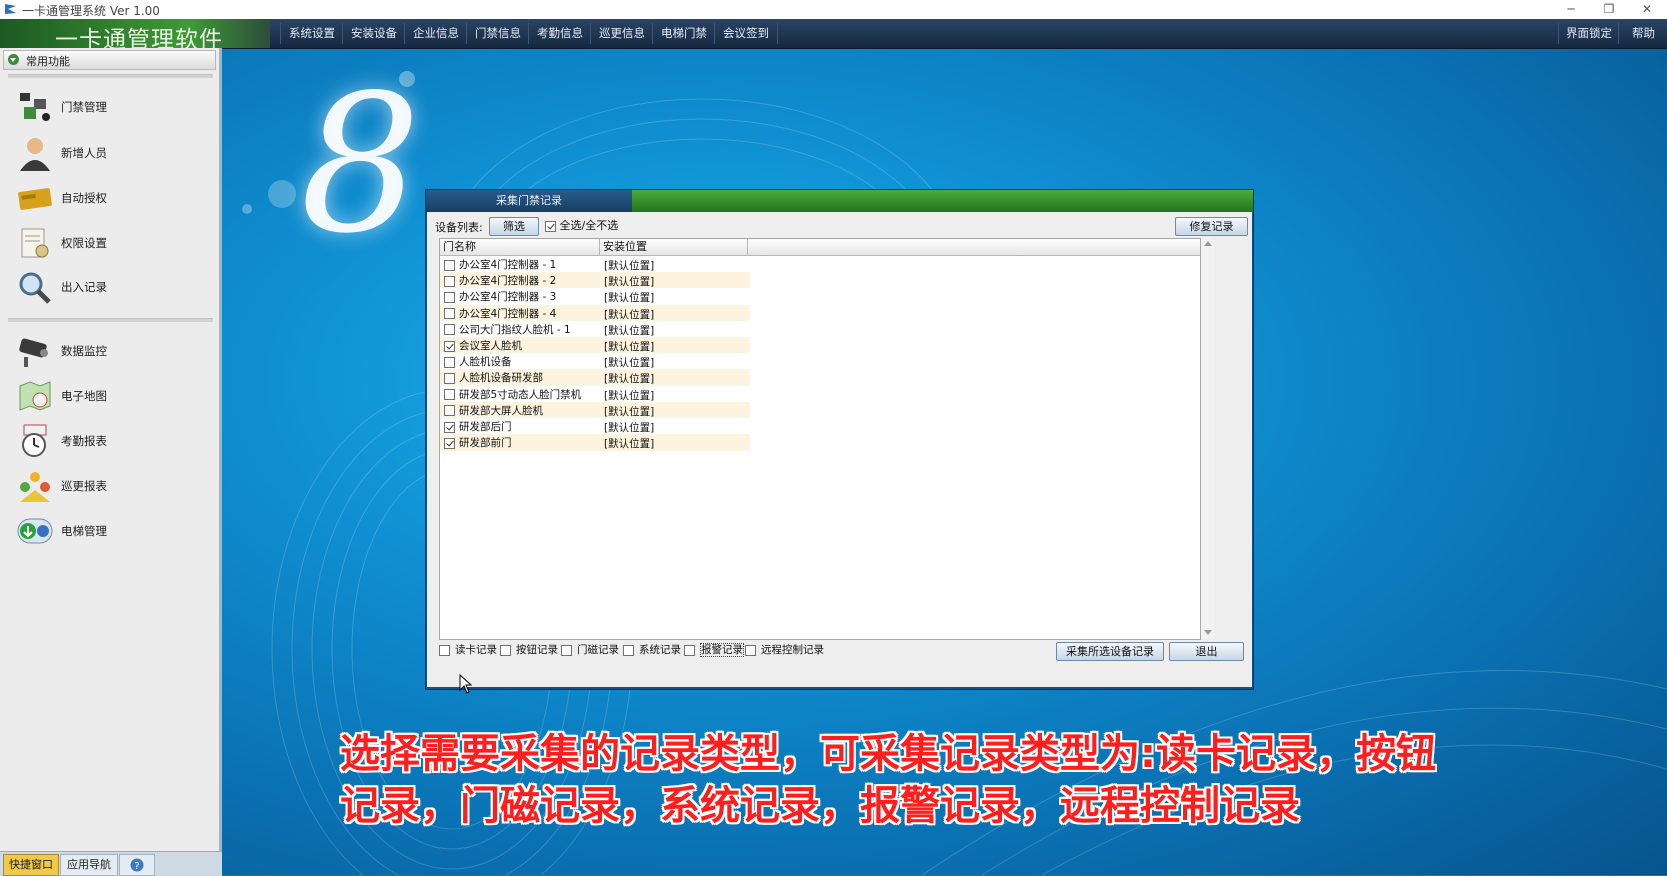 Image resolution: width=1667 pixels, height=876 pixels. What do you see at coordinates (373, 33) in the screenshot?
I see `menu-install-device: 安装设备` at bounding box center [373, 33].